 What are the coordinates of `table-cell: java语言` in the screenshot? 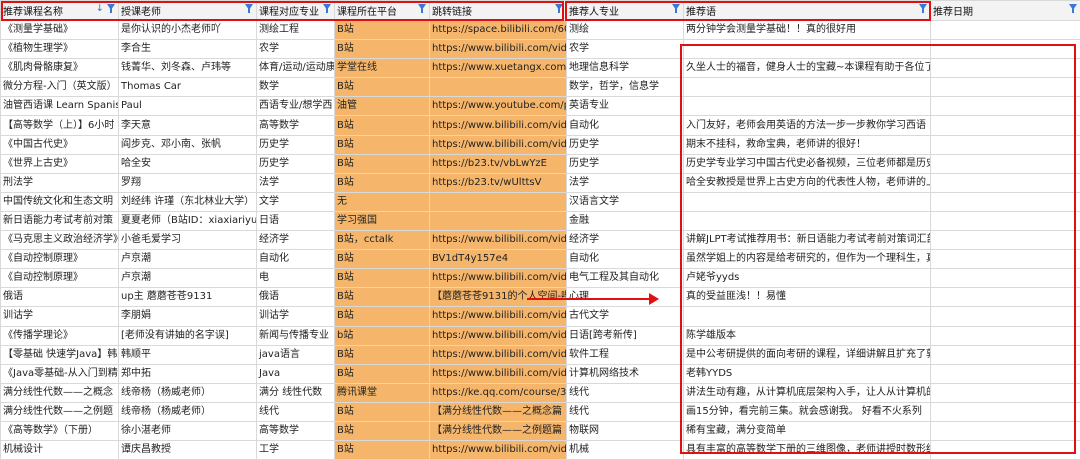 It's located at (296, 354).